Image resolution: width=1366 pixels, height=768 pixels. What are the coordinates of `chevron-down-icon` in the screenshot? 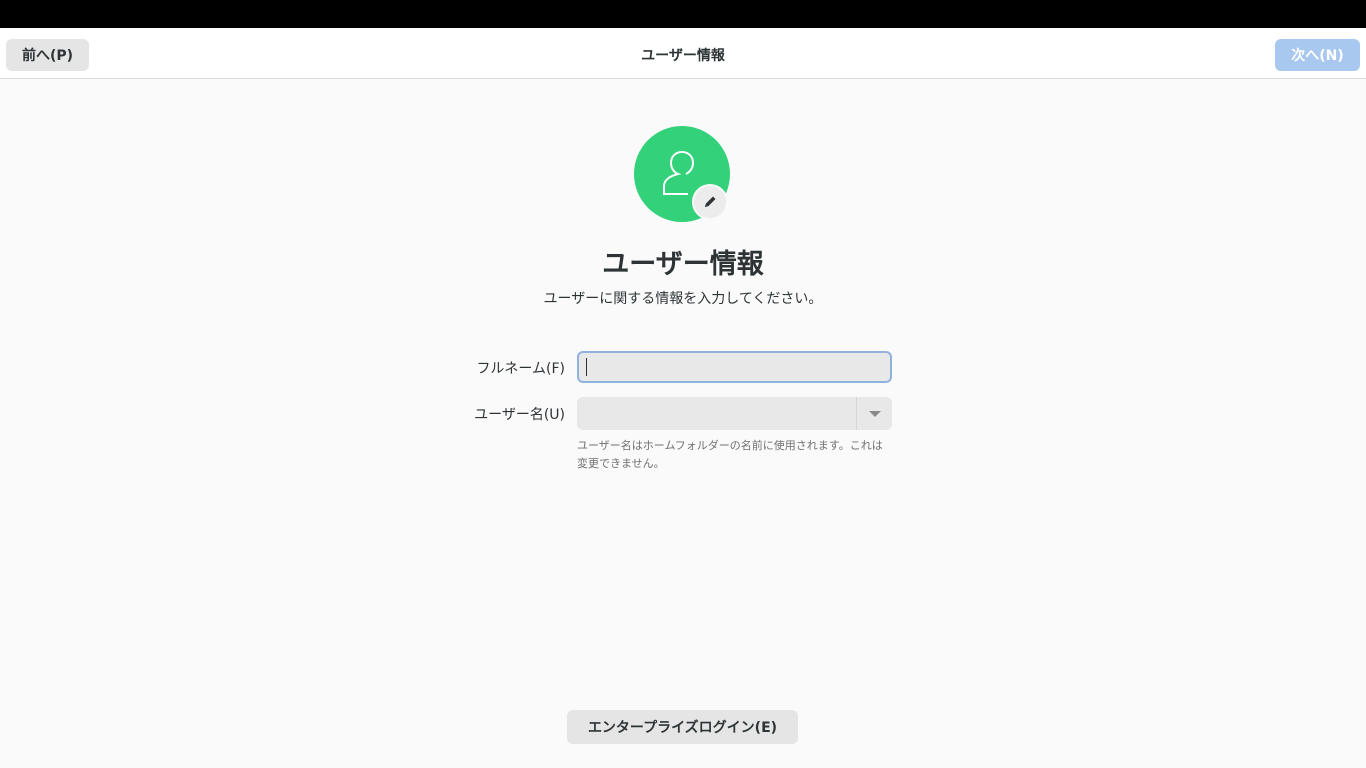 It's located at (874, 413).